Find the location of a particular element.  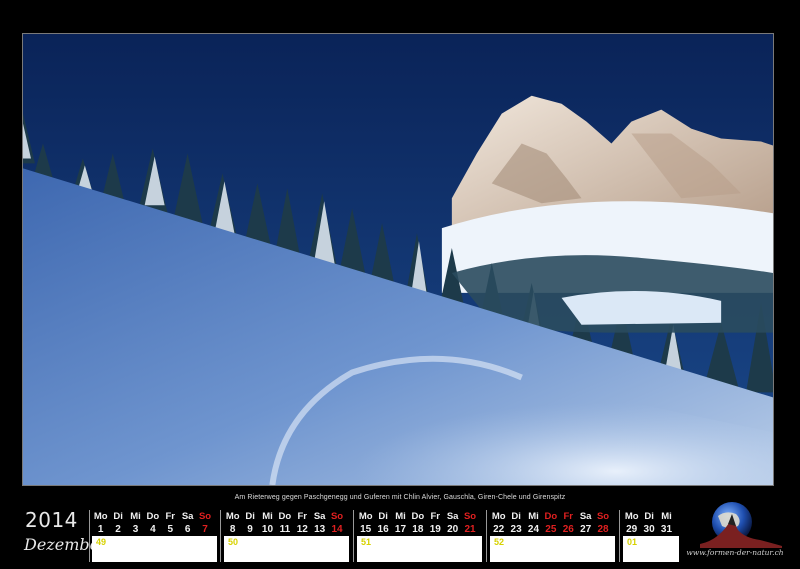

day-number: 19 is located at coordinates (435, 529).